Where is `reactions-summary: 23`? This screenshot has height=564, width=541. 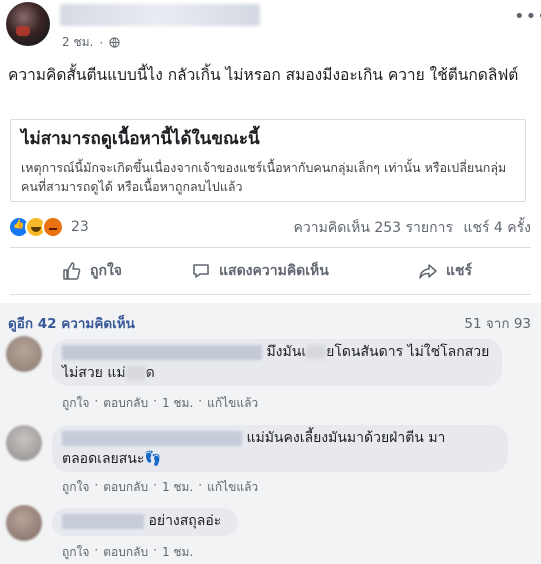
reactions-summary: 23 is located at coordinates (48, 227).